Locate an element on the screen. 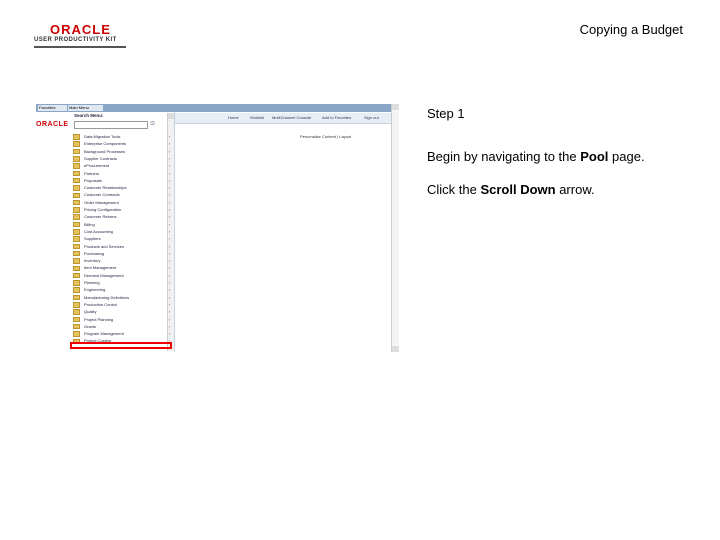 This screenshot has height=540, width=720. menu-folder-item: Demand Management › is located at coordinates (124, 275).